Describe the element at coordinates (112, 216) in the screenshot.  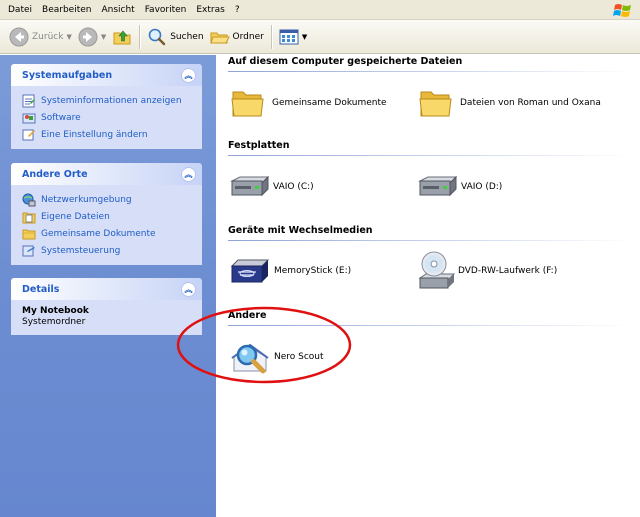
I see `place-my-documents: Eigene Dateien` at that location.